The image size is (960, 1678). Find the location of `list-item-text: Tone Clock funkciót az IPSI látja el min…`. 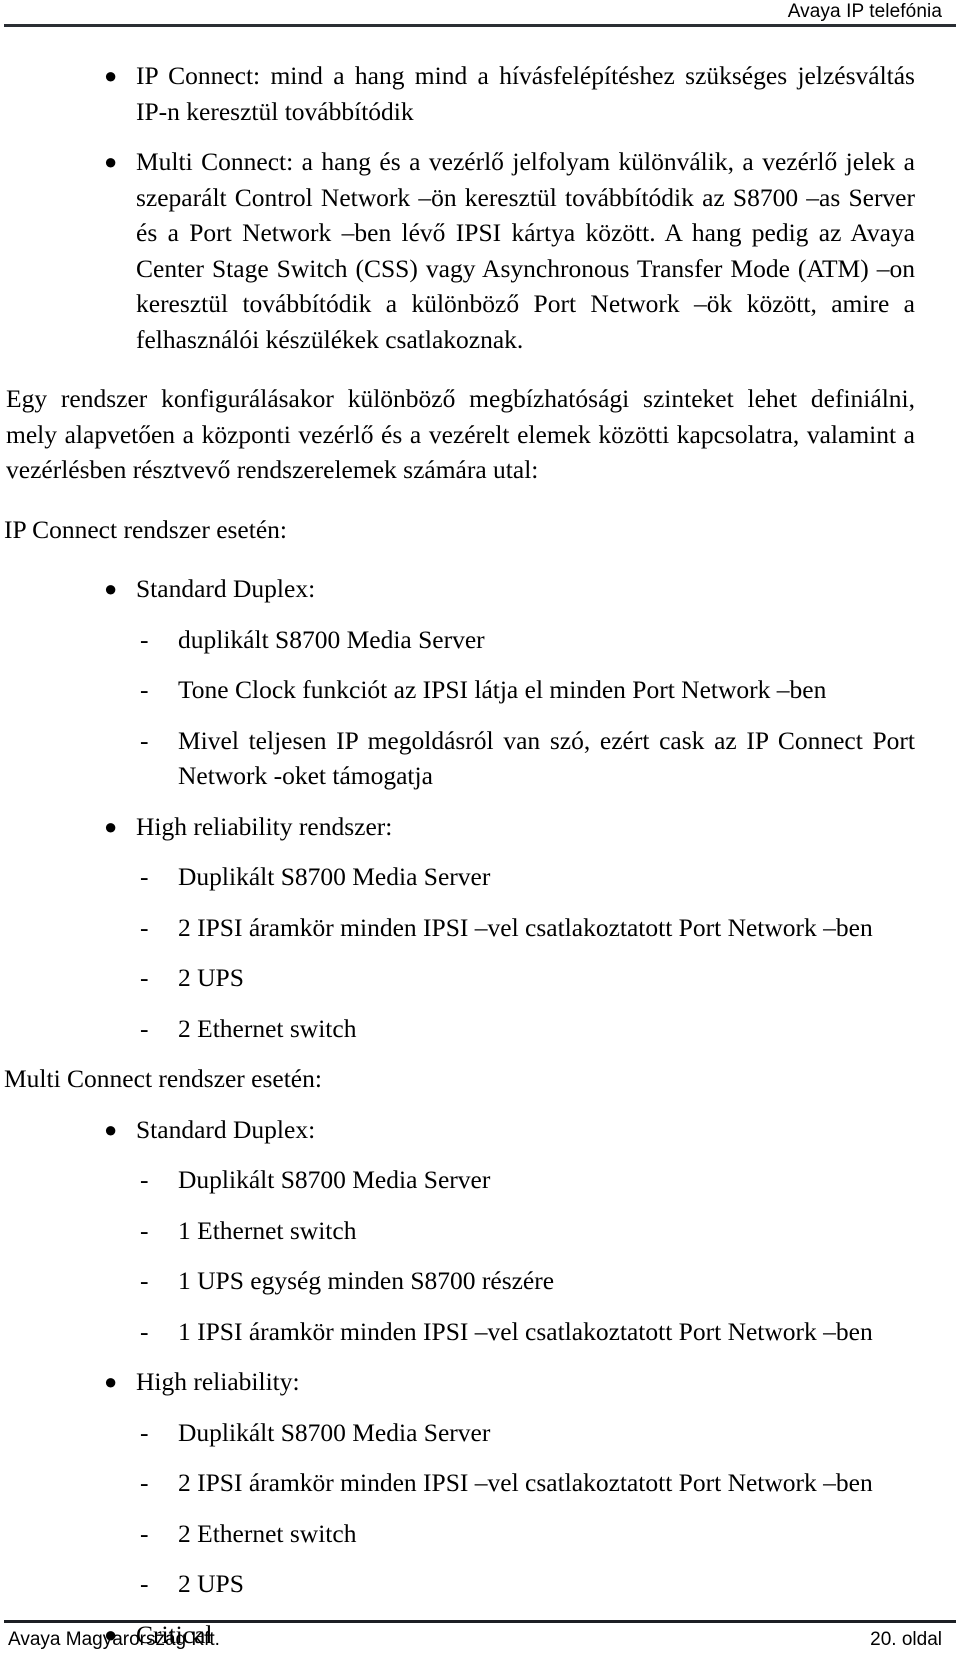

list-item-text: Tone Clock funkciót az IPSI látja el min… is located at coordinates (502, 689).